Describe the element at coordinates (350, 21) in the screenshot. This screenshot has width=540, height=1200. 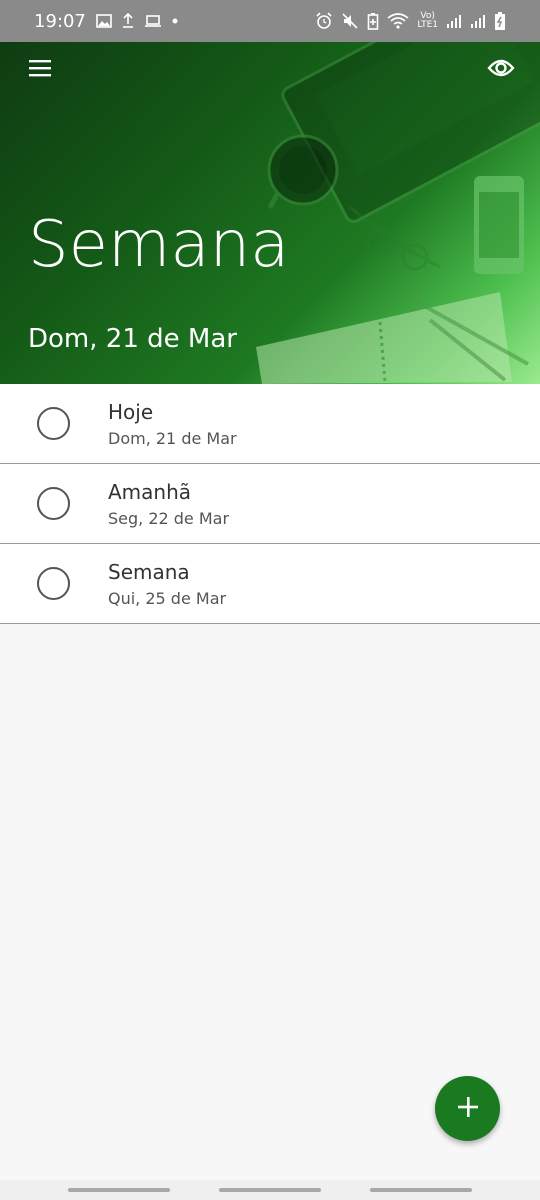
I see `mute-icon` at that location.